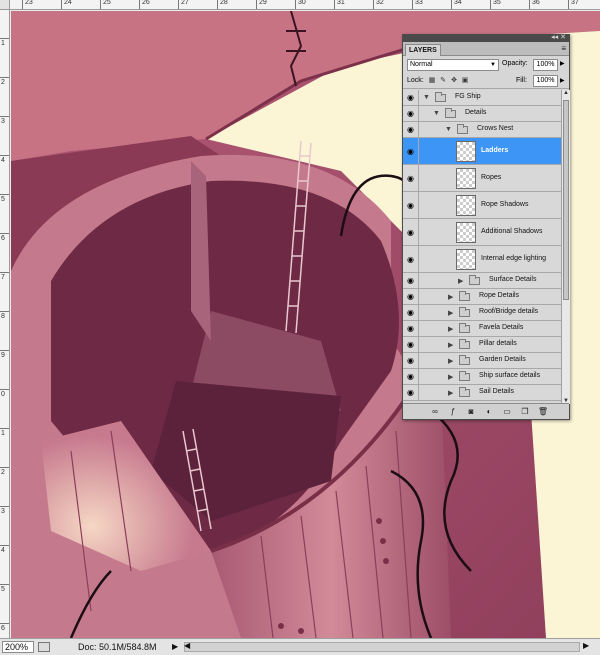 Image resolution: width=600 pixels, height=655 pixels. I want to click on ruler-tick: 37, so click(573, 4).